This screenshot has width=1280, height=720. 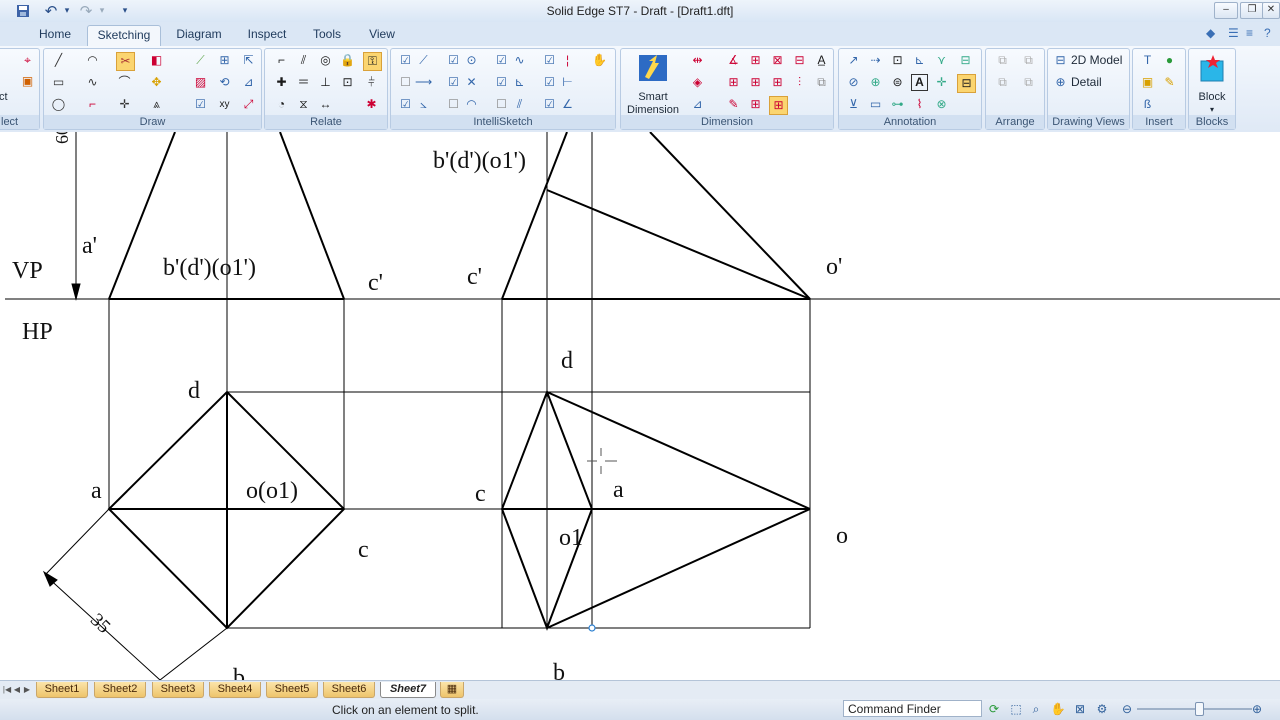 I want to click on silhouette-icon: ◠, so click(x=471, y=104).